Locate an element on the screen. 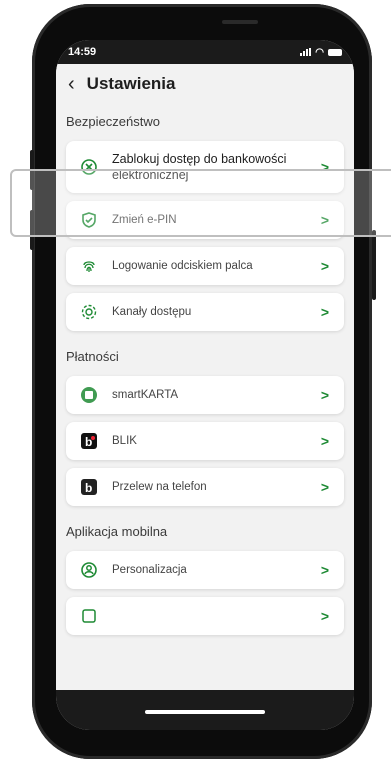 The width and height of the screenshot is (391, 765). status-bar: 14:59 ◠ is located at coordinates (205, 52).